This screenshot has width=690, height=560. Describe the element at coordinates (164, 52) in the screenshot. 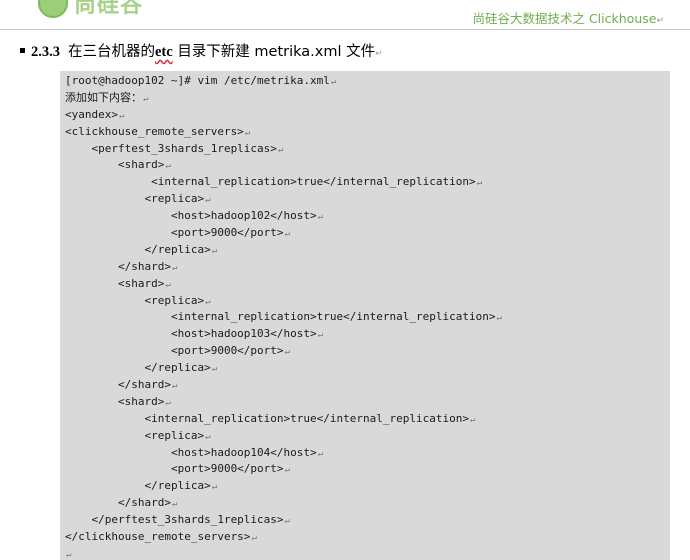

I see `section-keyword: etc` at that location.